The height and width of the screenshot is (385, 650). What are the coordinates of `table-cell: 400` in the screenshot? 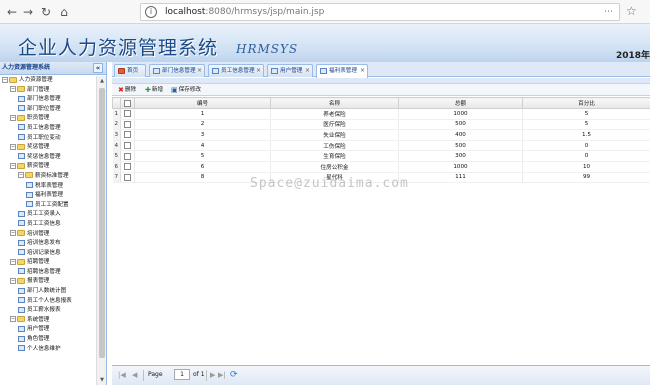 It's located at (460, 135).